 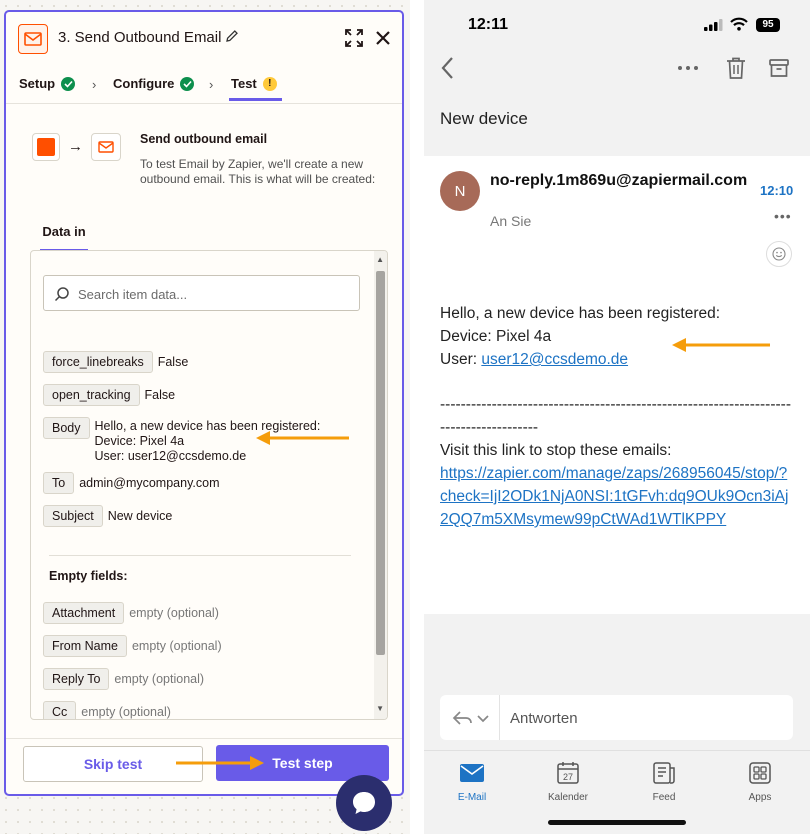 What do you see at coordinates (64, 237) in the screenshot?
I see `tab-data-in: Data in` at bounding box center [64, 237].